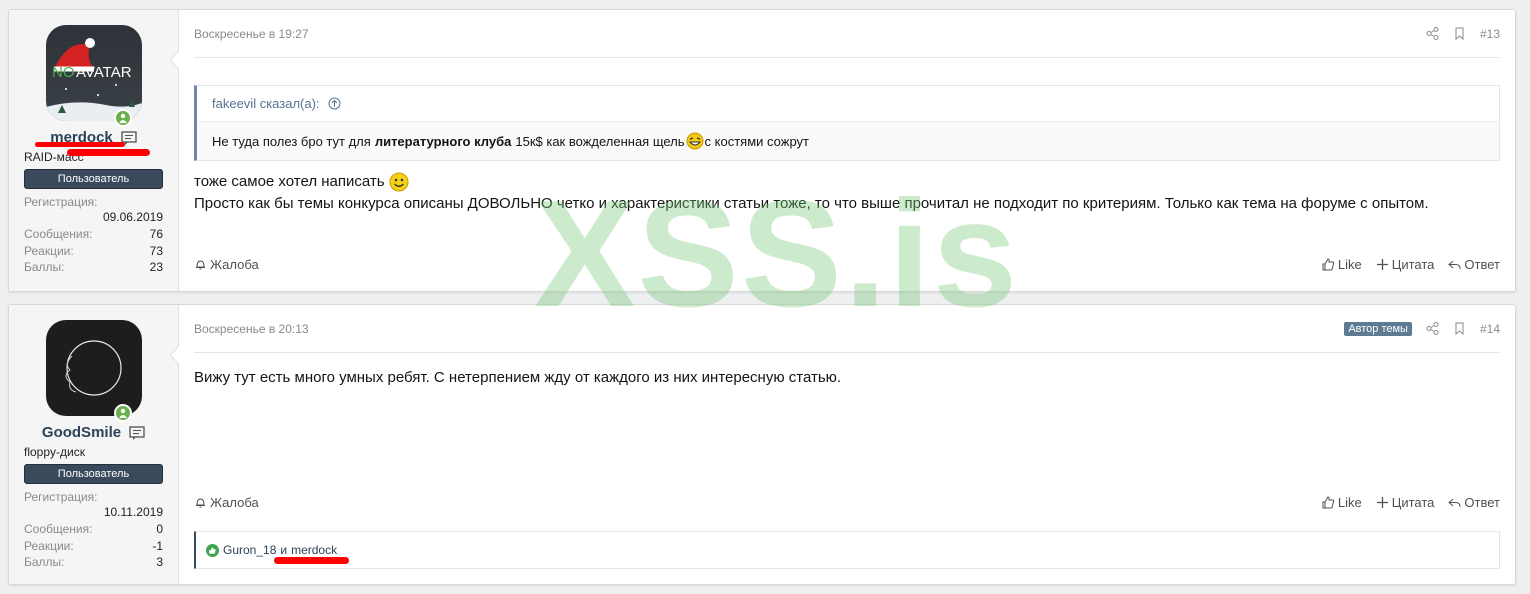  I want to click on avatar, so click(93, 368).